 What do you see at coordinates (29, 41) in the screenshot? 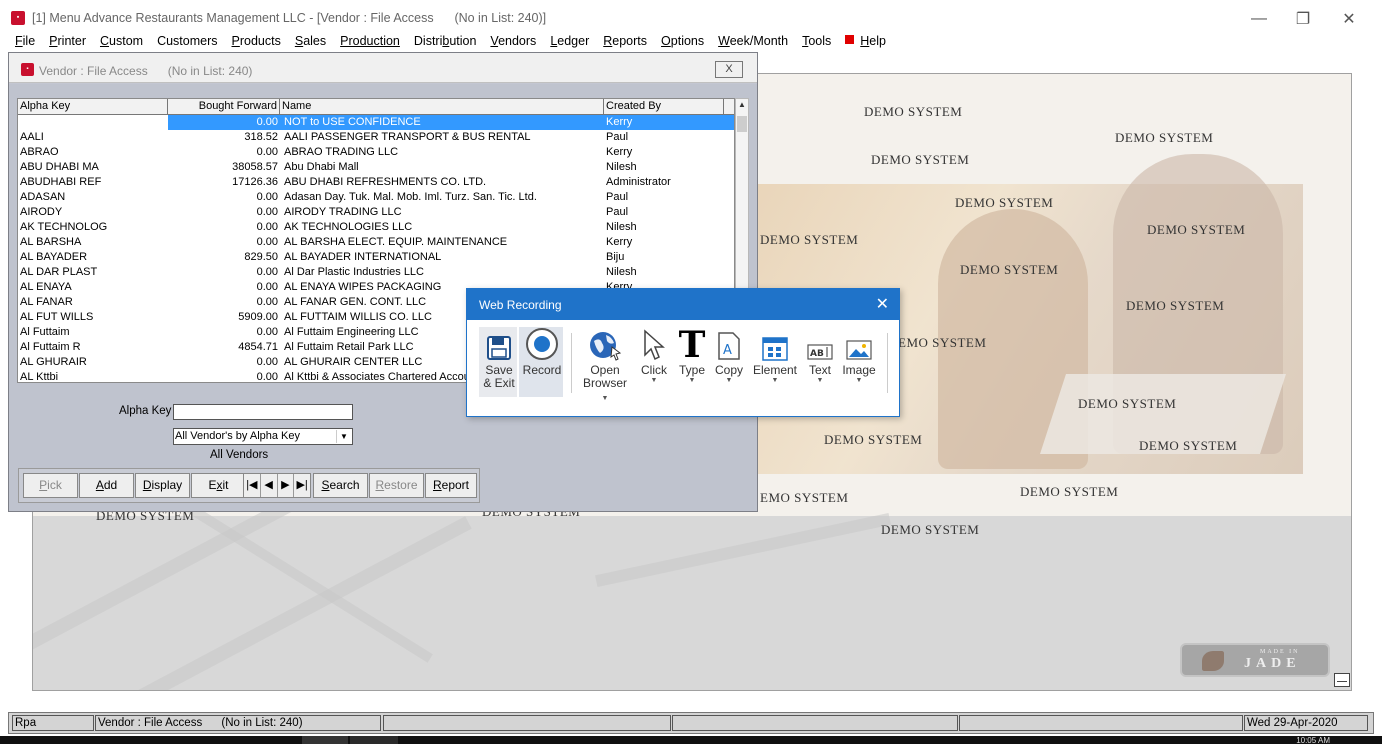
I see `menu-item-label: ile` at bounding box center [29, 41].